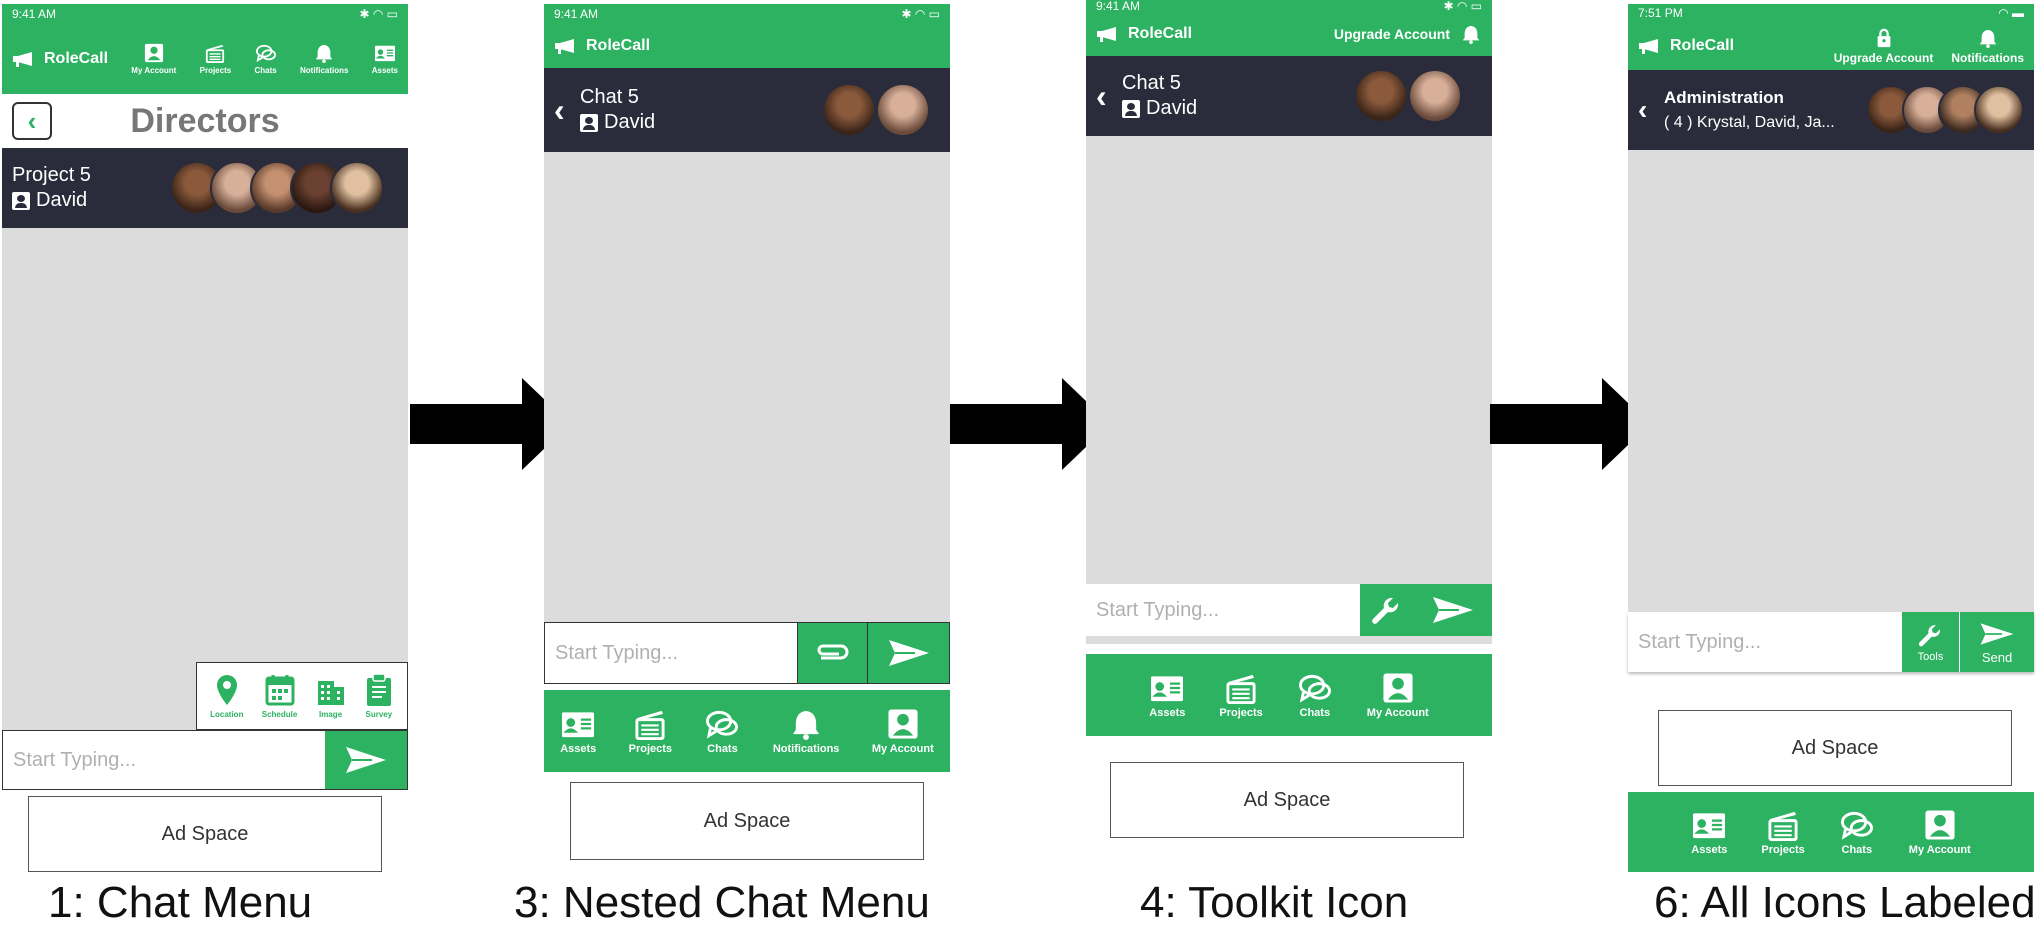 This screenshot has height=932, width=2042. Describe the element at coordinates (331, 690) in the screenshot. I see `building-icon` at that location.